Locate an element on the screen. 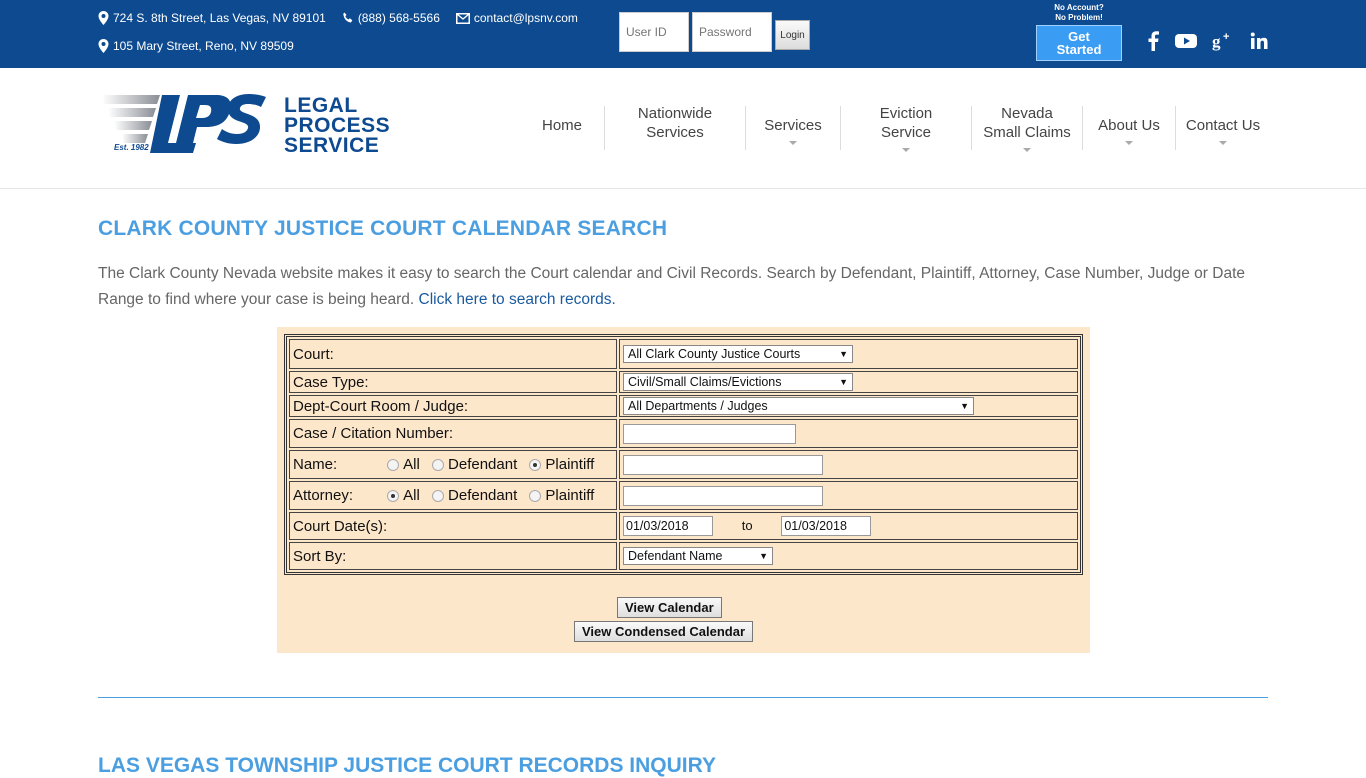 The height and width of the screenshot is (778, 1366). dept-select: All Departments / Judges ▼ is located at coordinates (798, 406).